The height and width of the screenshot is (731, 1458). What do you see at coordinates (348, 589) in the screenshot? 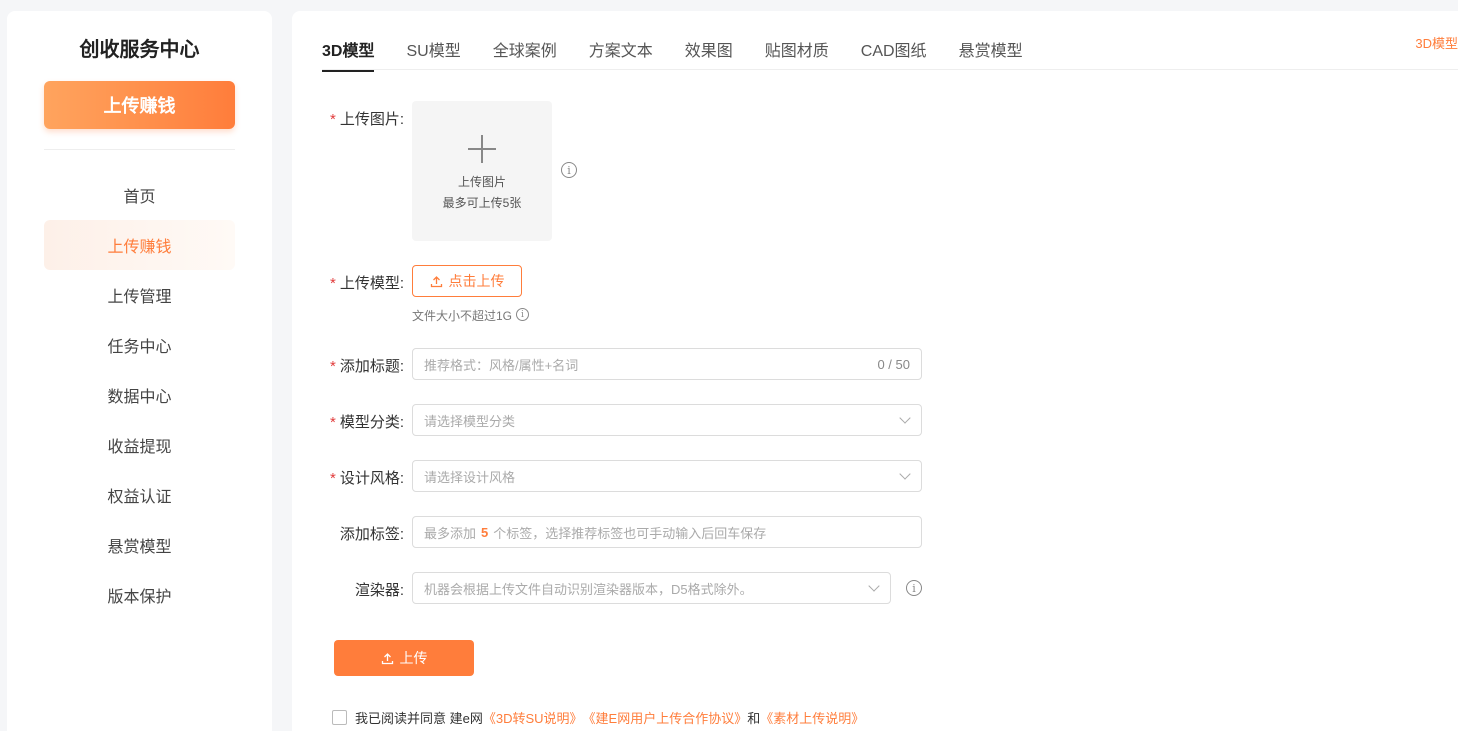
I see `renderer-label: 渲染器:` at bounding box center [348, 589].